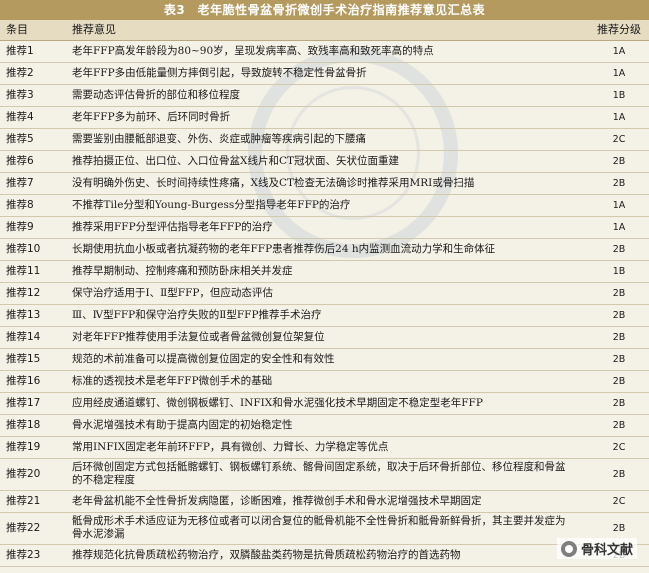  What do you see at coordinates (20, 95) in the screenshot?
I see `row-id: 推荐3` at bounding box center [20, 95].